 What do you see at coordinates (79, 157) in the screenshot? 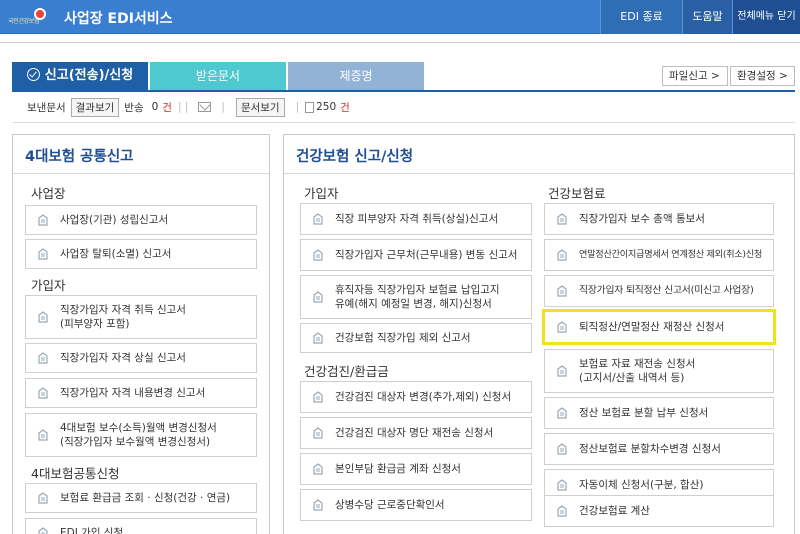
I see `panel-title: 4대보험 공통신고` at bounding box center [79, 157].